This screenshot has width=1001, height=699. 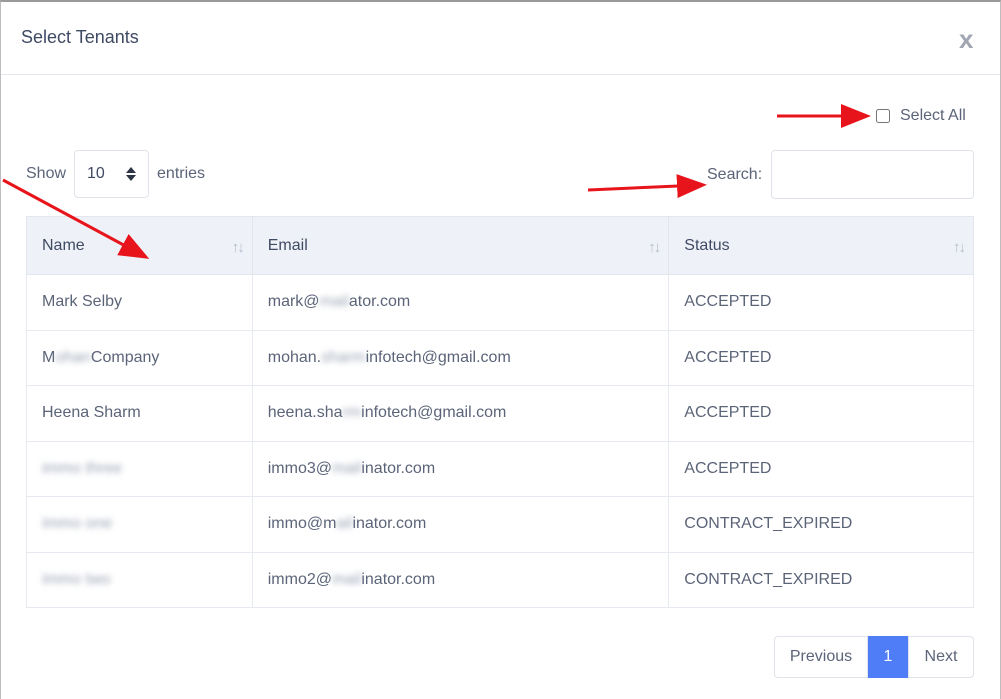 I want to click on cell-name: immo three, so click(x=139, y=468).